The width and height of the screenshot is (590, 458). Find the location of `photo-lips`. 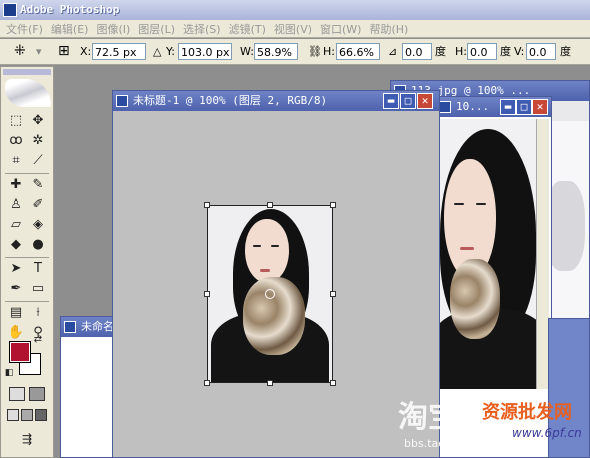

photo-lips is located at coordinates (467, 248).